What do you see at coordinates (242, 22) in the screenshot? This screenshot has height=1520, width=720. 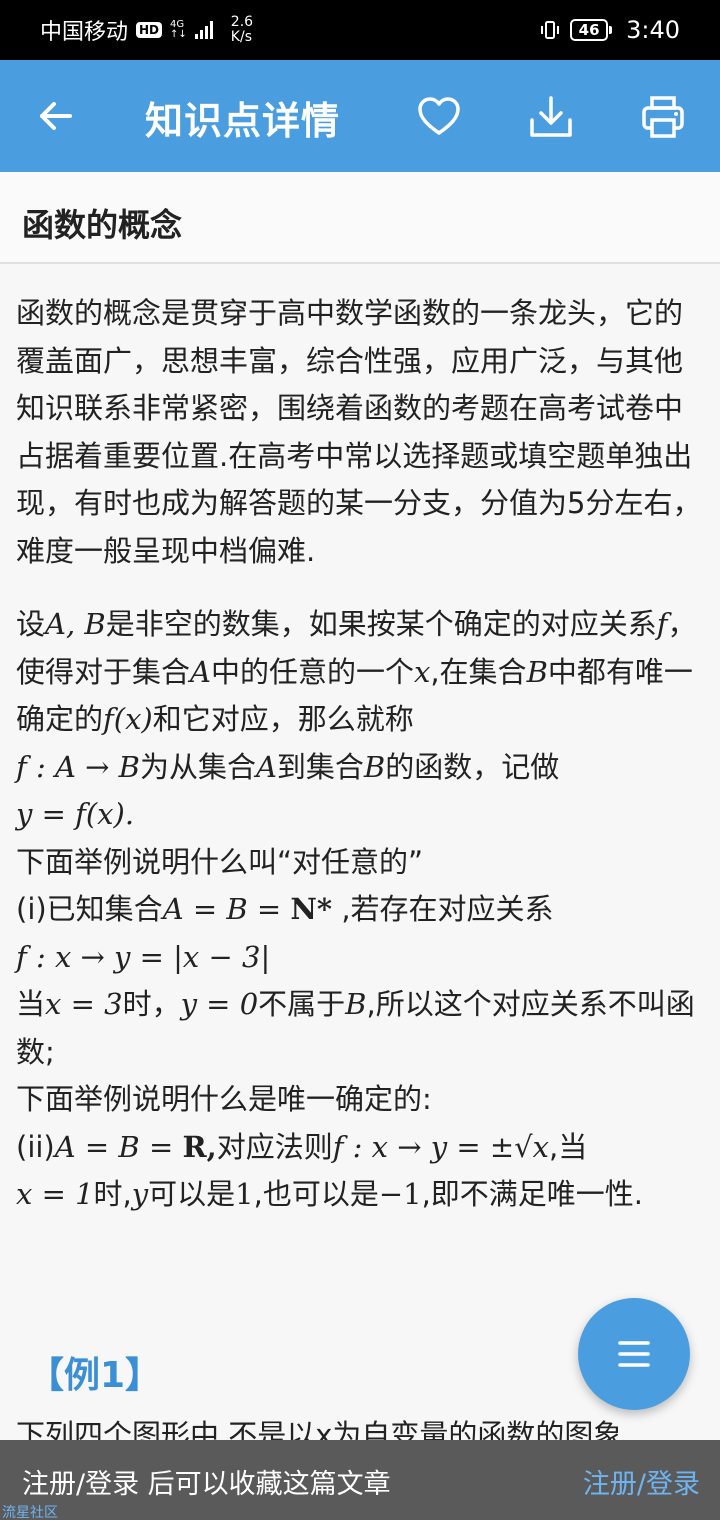 I see `network-speed-value: 2.6` at bounding box center [242, 22].